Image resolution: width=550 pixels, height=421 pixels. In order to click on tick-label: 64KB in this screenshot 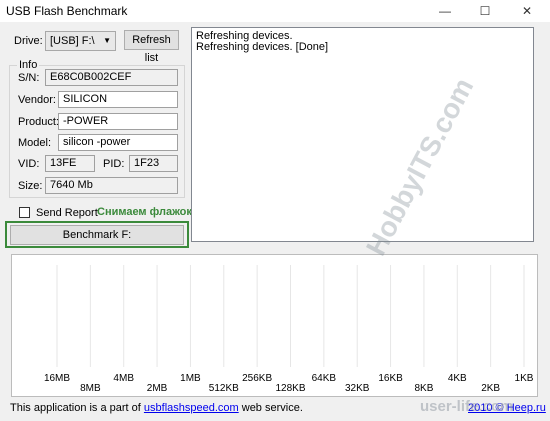, I will do `click(324, 378)`.